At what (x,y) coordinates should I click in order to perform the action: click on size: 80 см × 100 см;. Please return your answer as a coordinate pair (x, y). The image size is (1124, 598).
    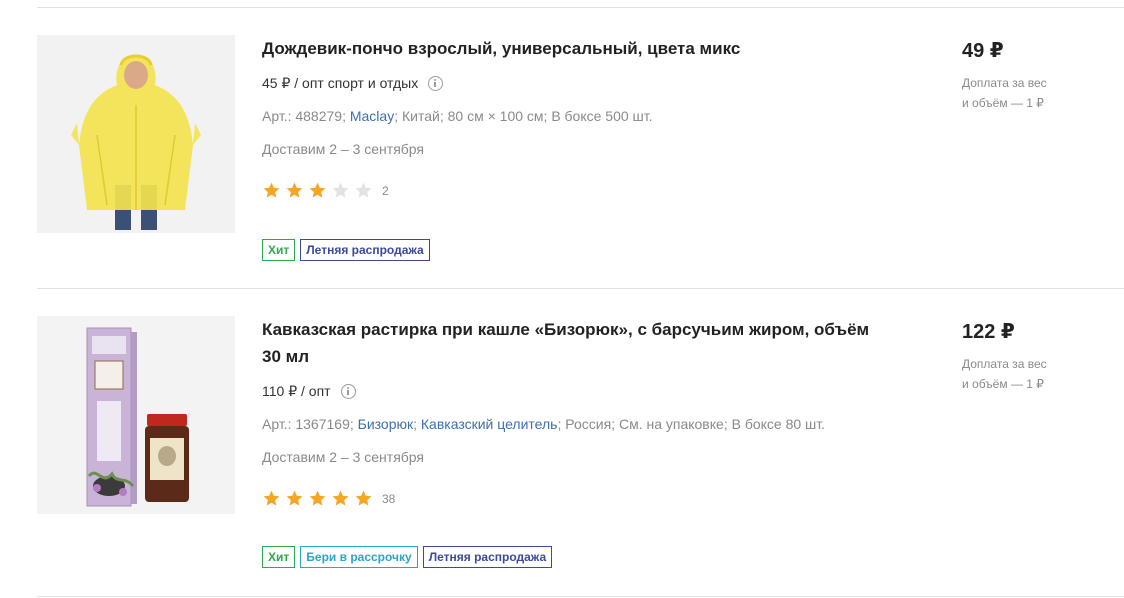
    Looking at the image, I should click on (497, 116).